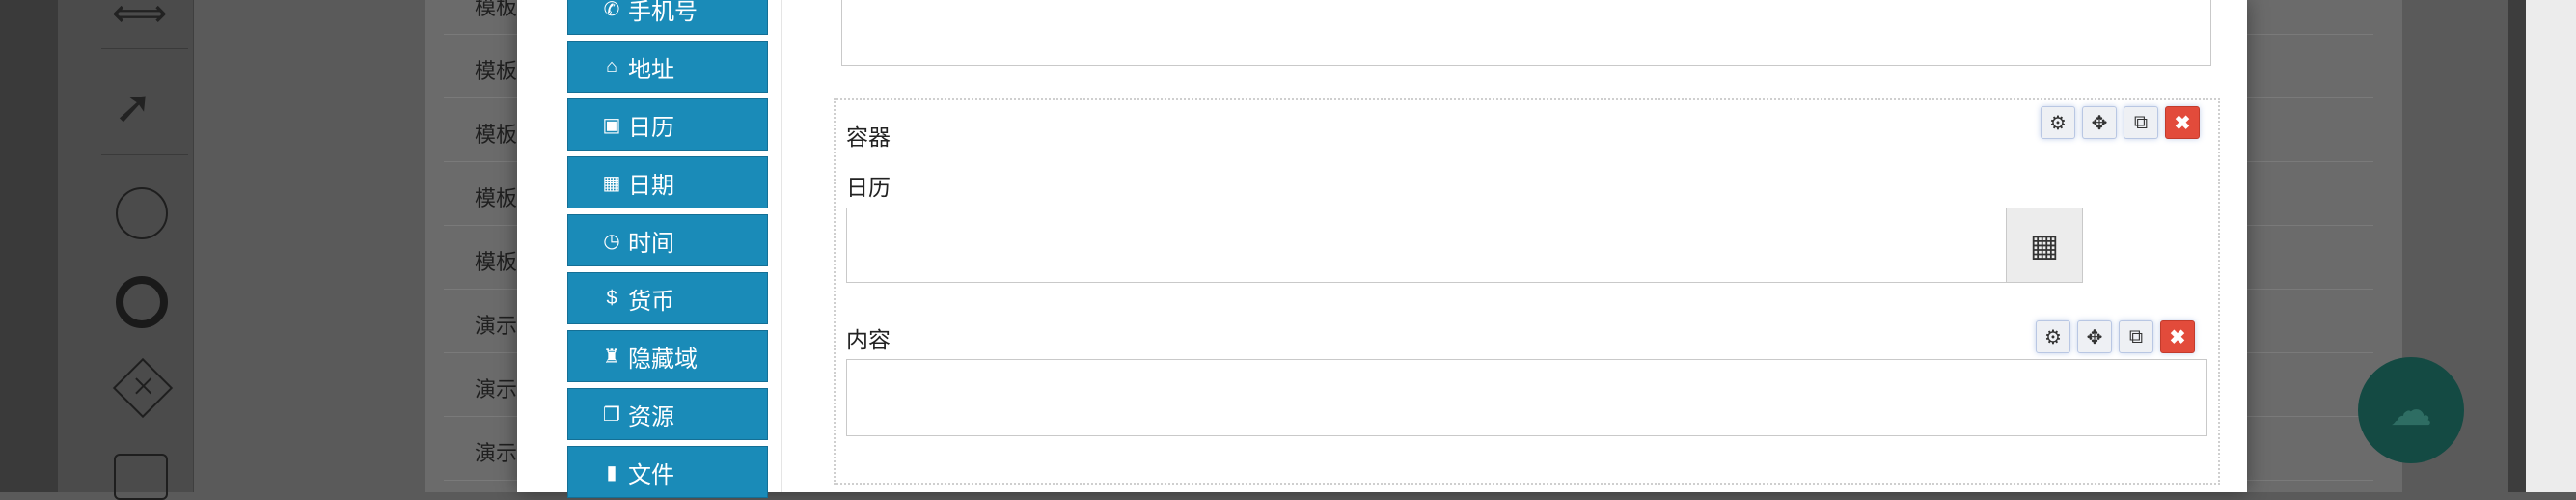 The height and width of the screenshot is (500, 2576). Describe the element at coordinates (868, 137) in the screenshot. I see `container-label: 容器` at that location.